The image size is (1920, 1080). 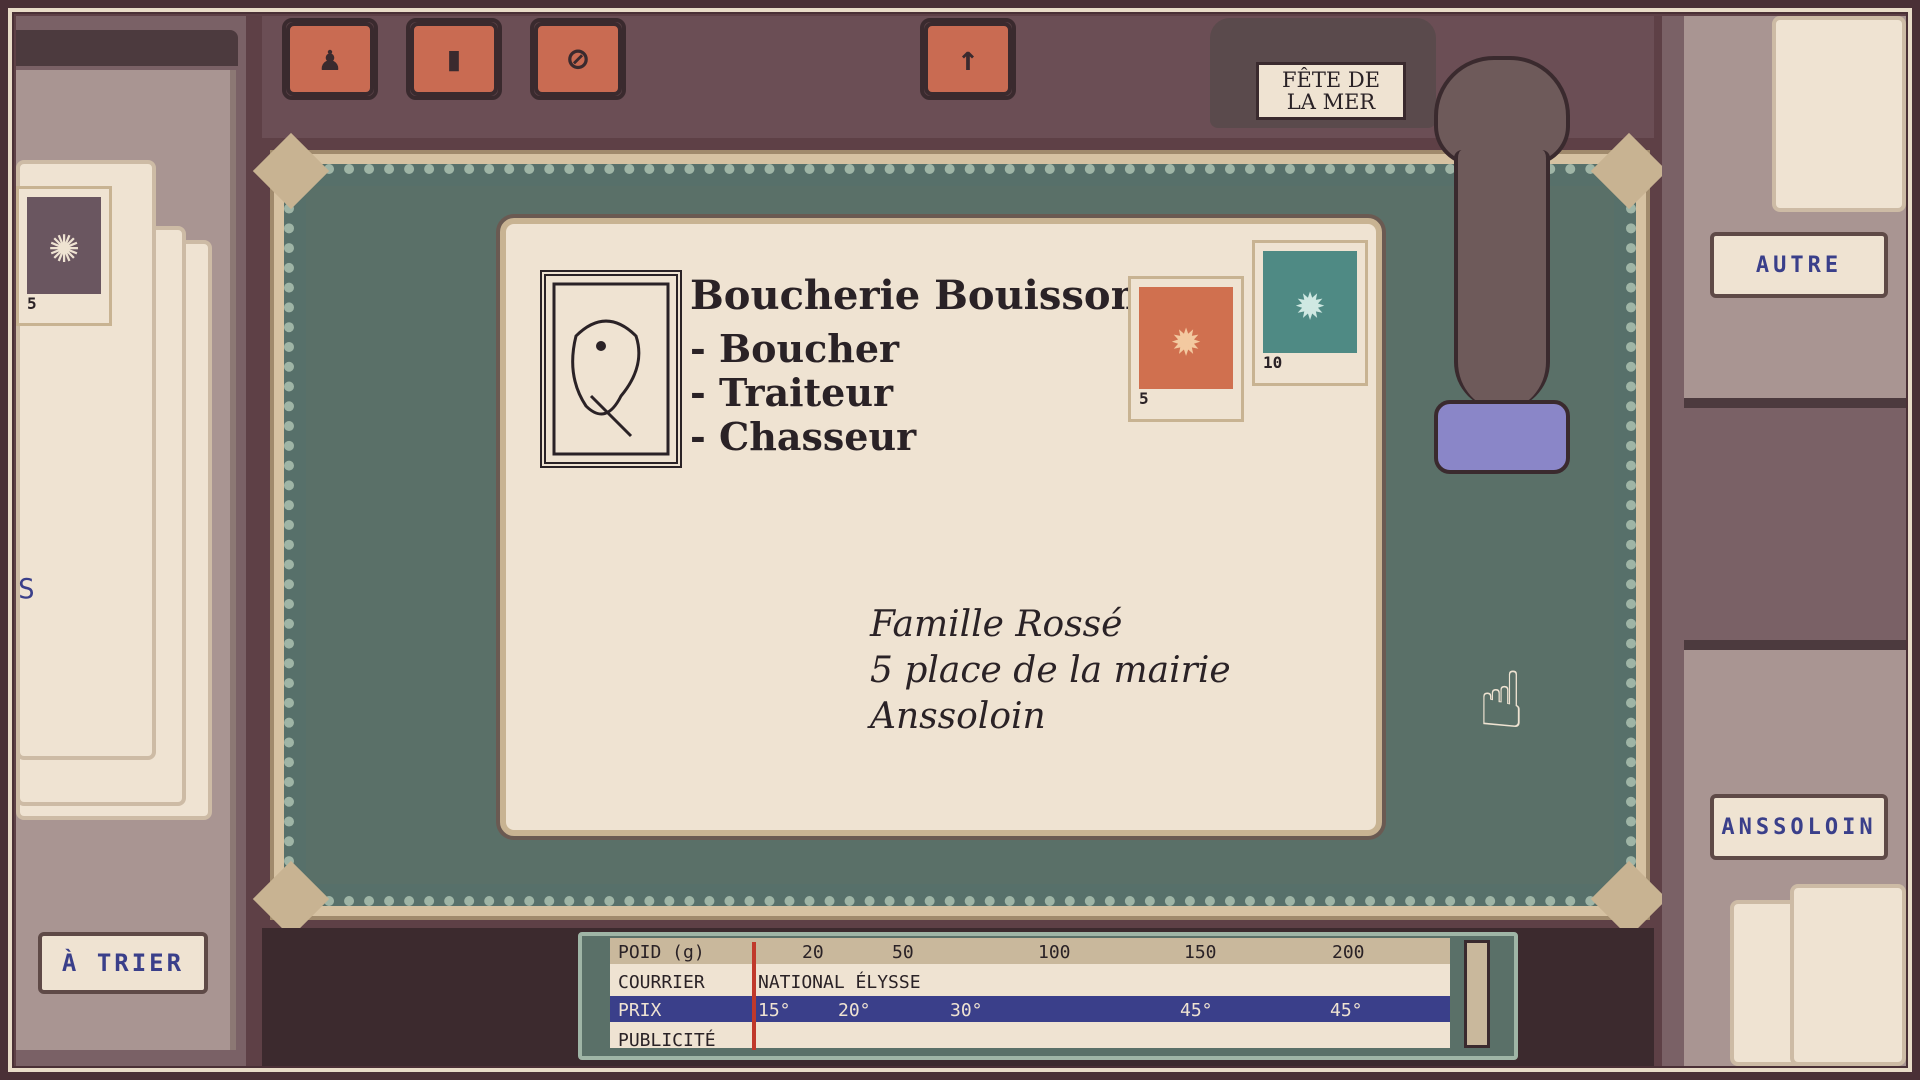 What do you see at coordinates (1799, 265) in the screenshot?
I see `other-button: AUTRE` at bounding box center [1799, 265].